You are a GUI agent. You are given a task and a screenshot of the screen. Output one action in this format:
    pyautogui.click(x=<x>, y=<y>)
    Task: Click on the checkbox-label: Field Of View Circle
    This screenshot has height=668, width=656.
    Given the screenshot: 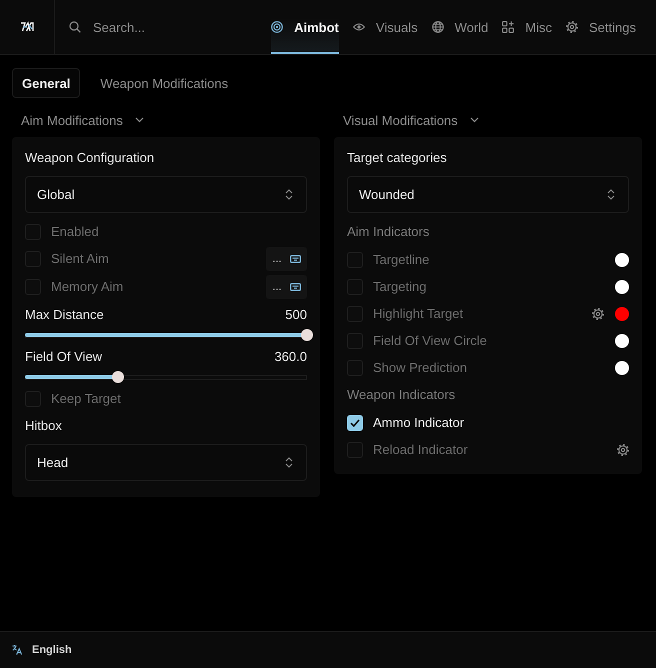 What is the action you would take?
    pyautogui.click(x=430, y=340)
    